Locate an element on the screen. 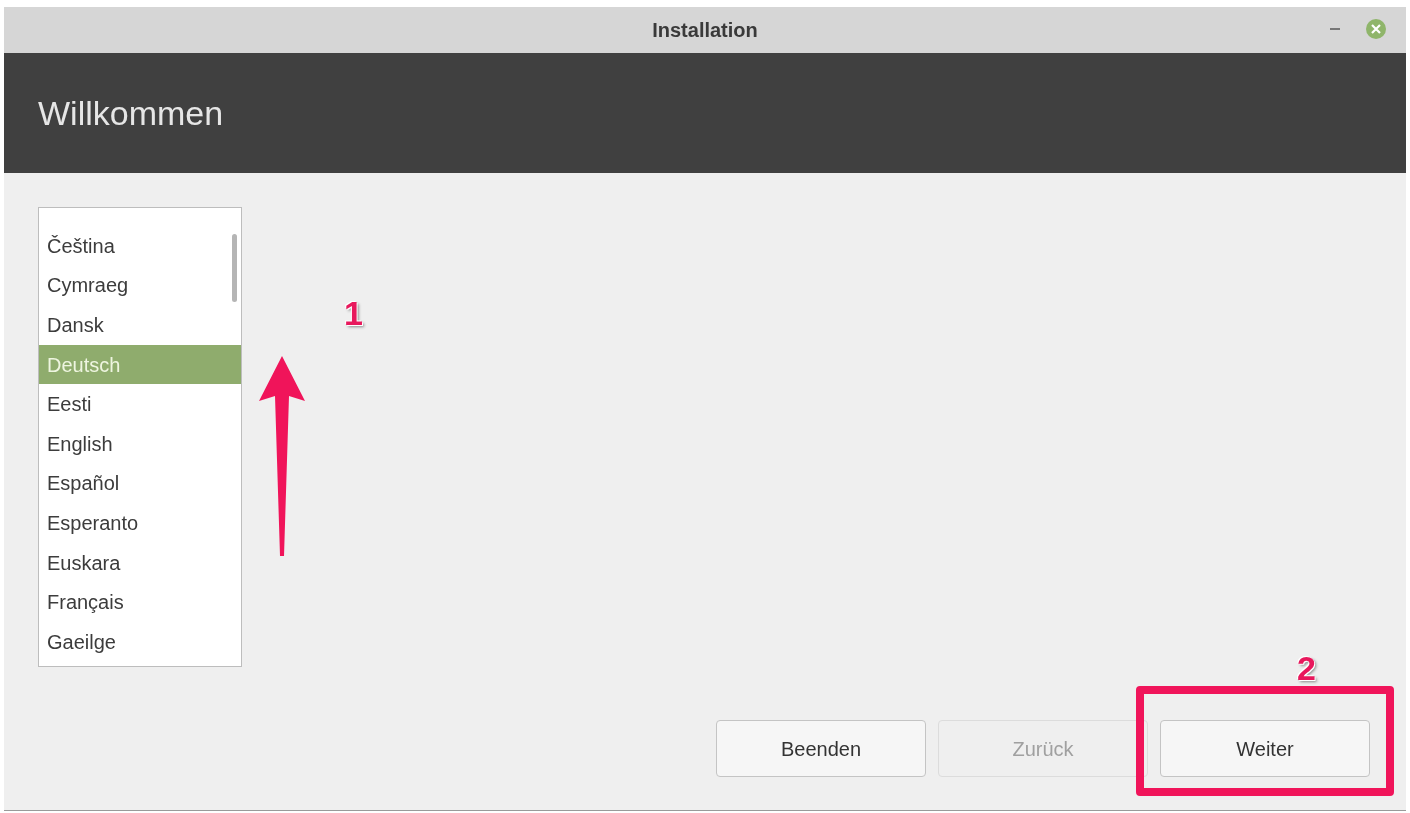  language-item: Español is located at coordinates (140, 483).